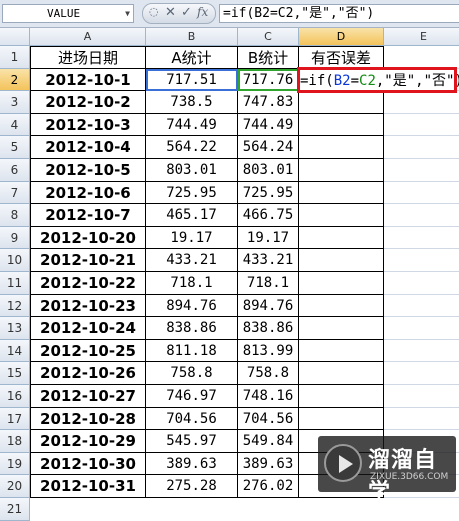 The image size is (459, 521). I want to click on row-header-15: 15, so click(15, 373).